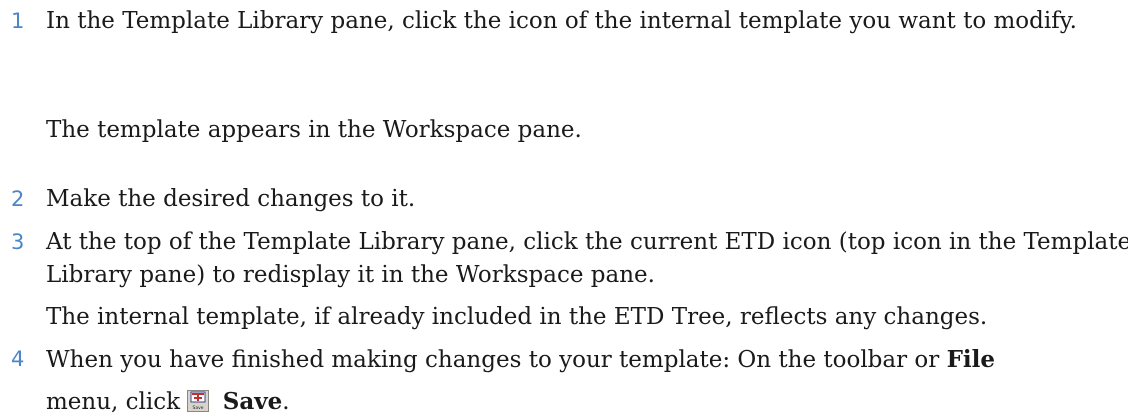 This screenshot has height=419, width=1128. What do you see at coordinates (18, 21) in the screenshot?
I see `step-number: 1` at bounding box center [18, 21].